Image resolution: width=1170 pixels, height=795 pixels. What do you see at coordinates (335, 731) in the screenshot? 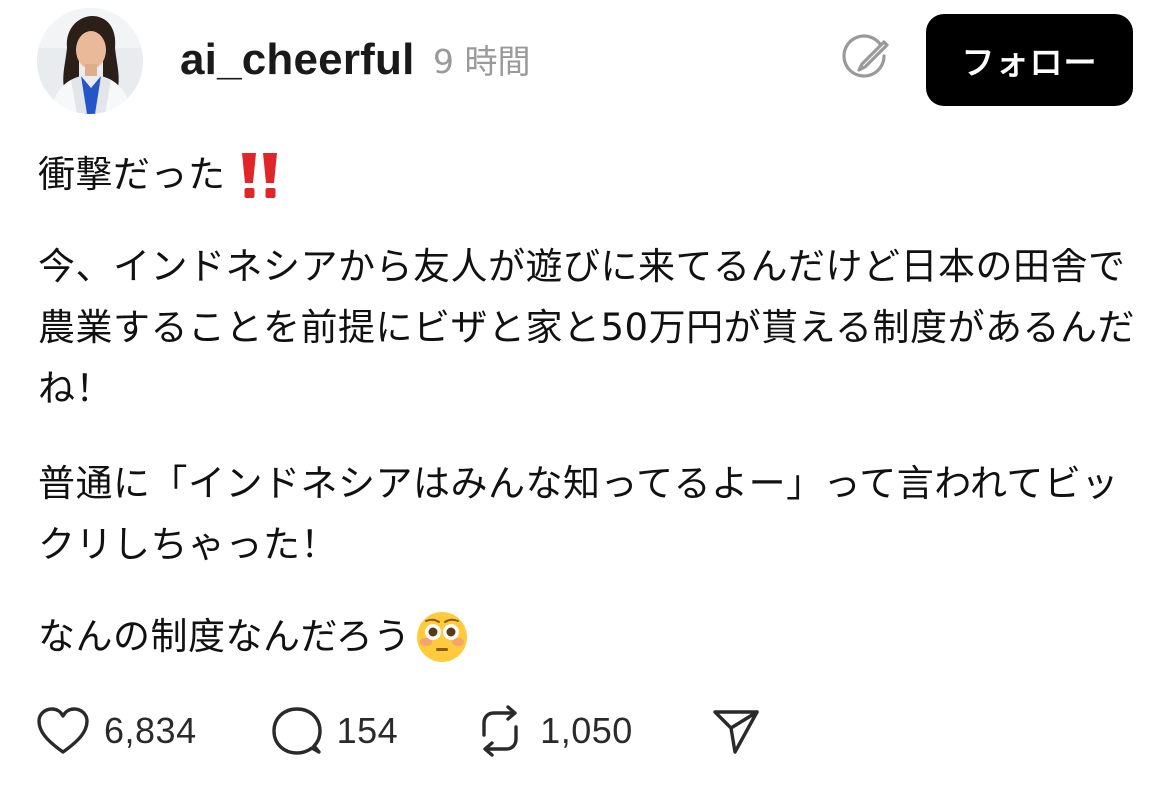
I see `reply-button: 154` at bounding box center [335, 731].